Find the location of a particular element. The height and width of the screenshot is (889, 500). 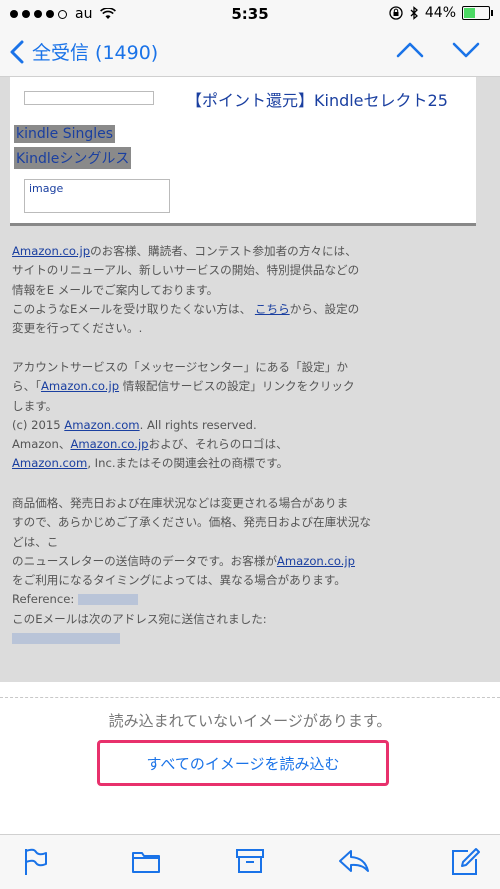

bottom-toolbar is located at coordinates (250, 861).